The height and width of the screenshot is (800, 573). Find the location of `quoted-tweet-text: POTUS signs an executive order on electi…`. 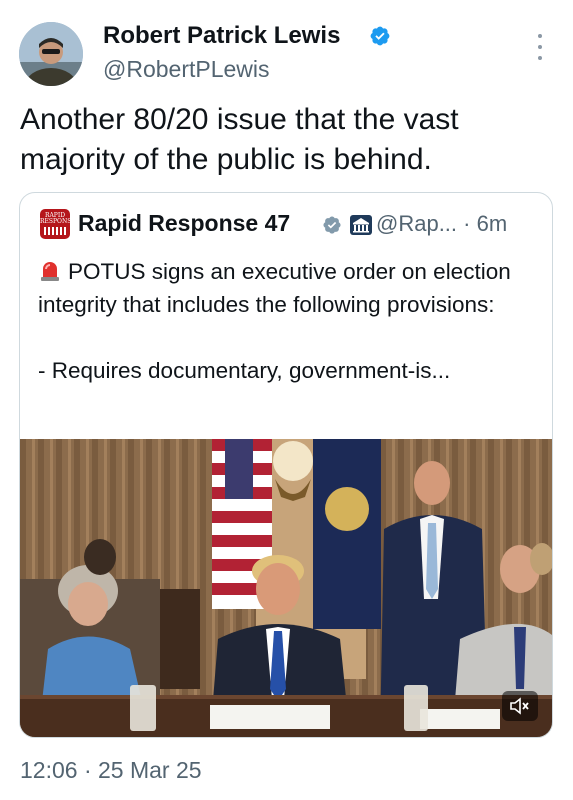

quoted-tweet-text: POTUS signs an executive order on electi… is located at coordinates (290, 321).